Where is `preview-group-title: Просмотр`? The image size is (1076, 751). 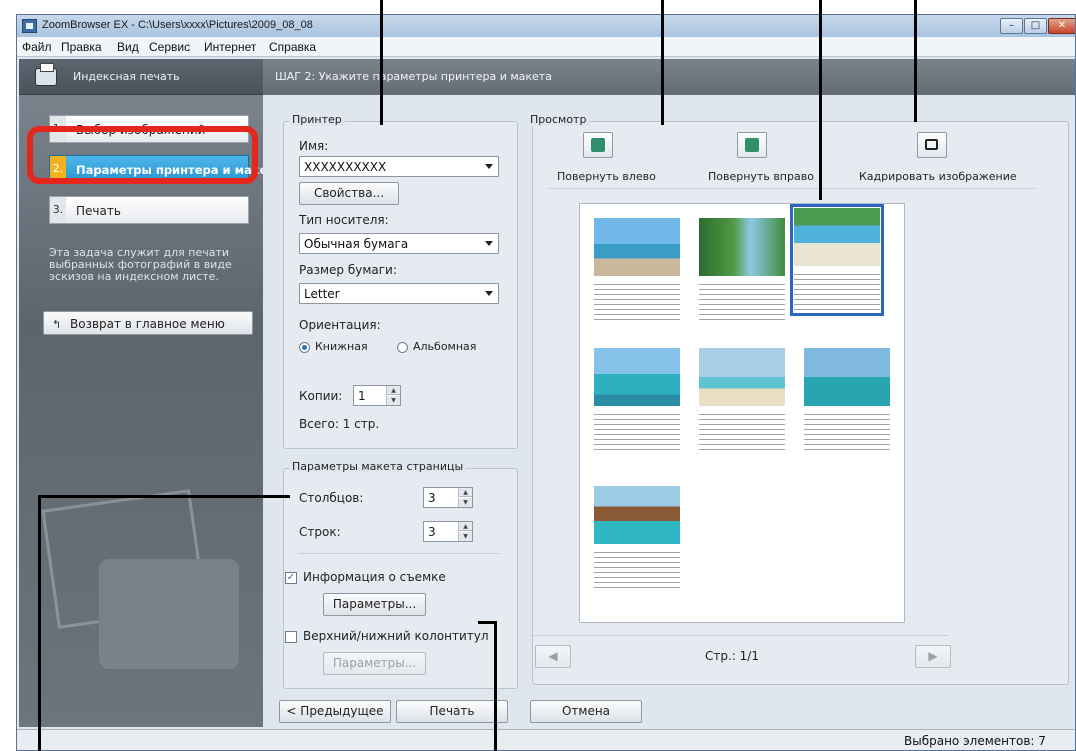 preview-group-title: Просмотр is located at coordinates (558, 119).